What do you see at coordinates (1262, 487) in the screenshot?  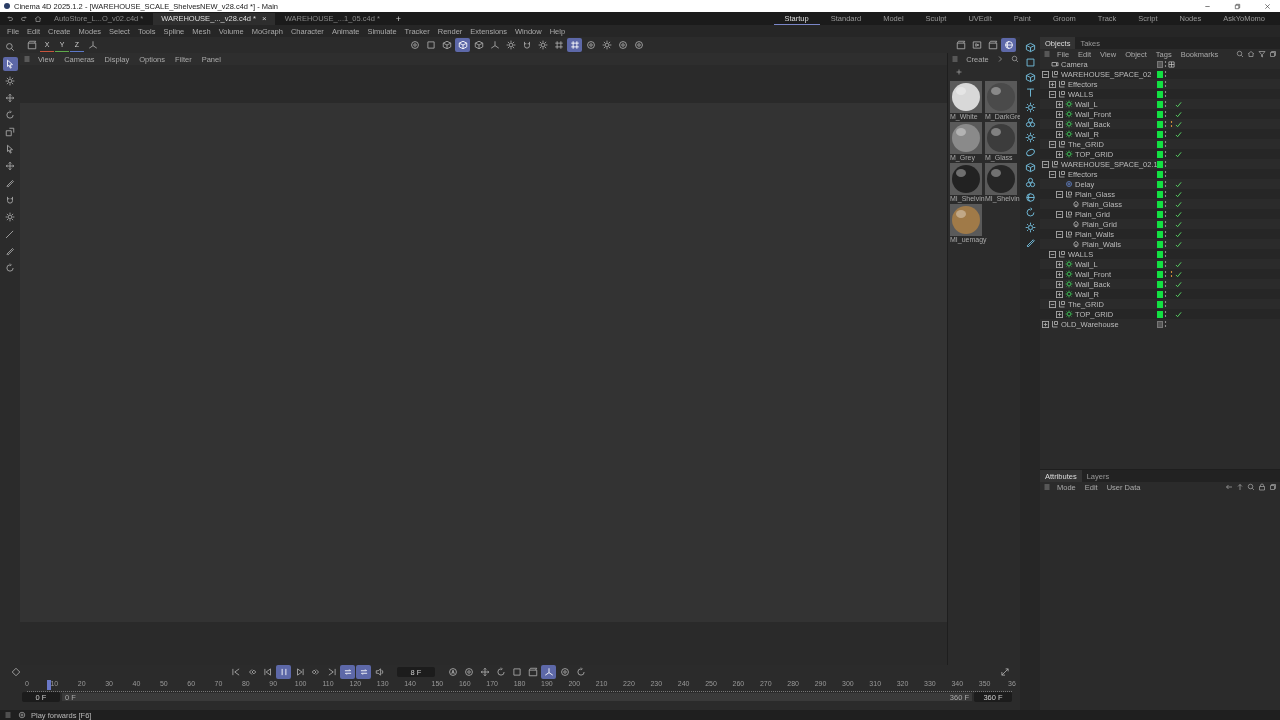 I see `lock-icon` at bounding box center [1262, 487].